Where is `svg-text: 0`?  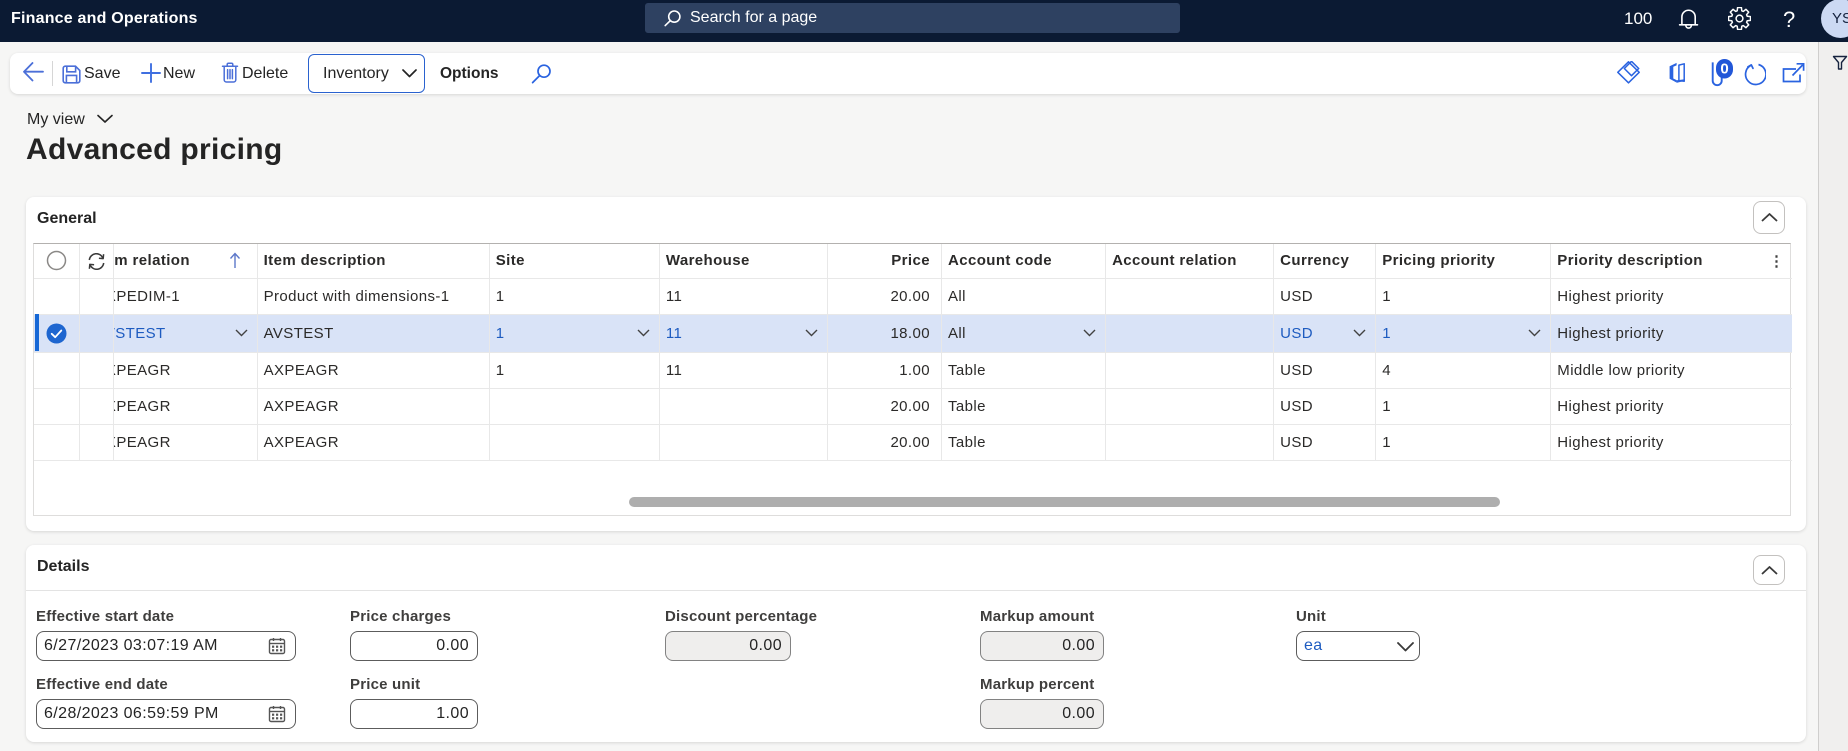
svg-text: 0 is located at coordinates (1724, 69).